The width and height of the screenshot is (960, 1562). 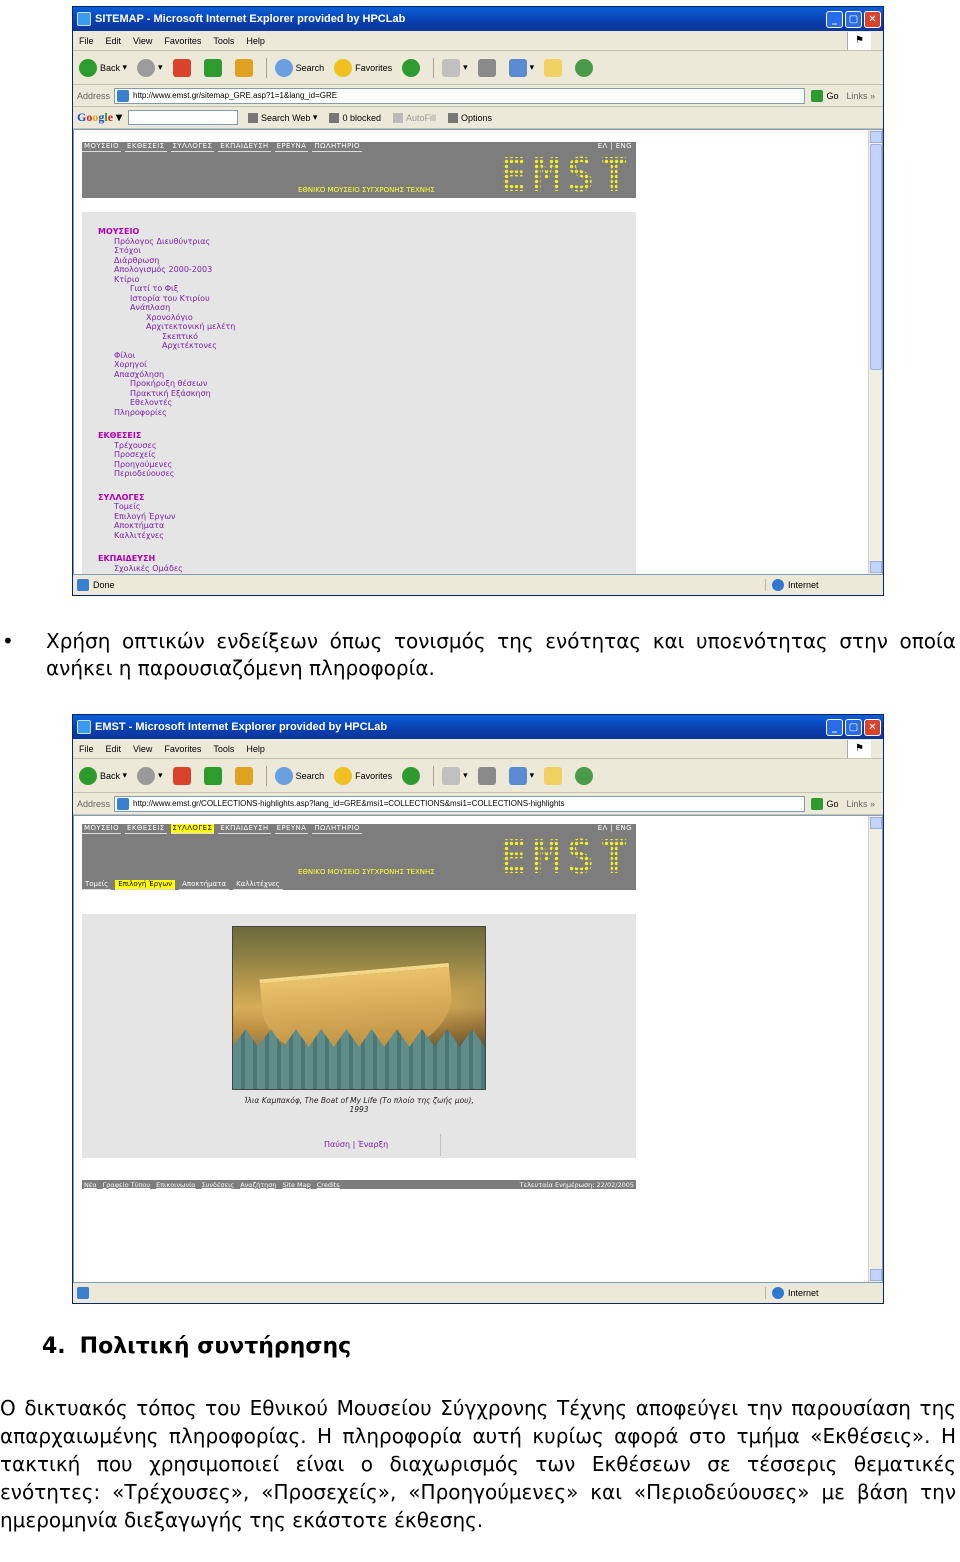 I want to click on popup-blocker-button: 0 blocked, so click(x=355, y=117).